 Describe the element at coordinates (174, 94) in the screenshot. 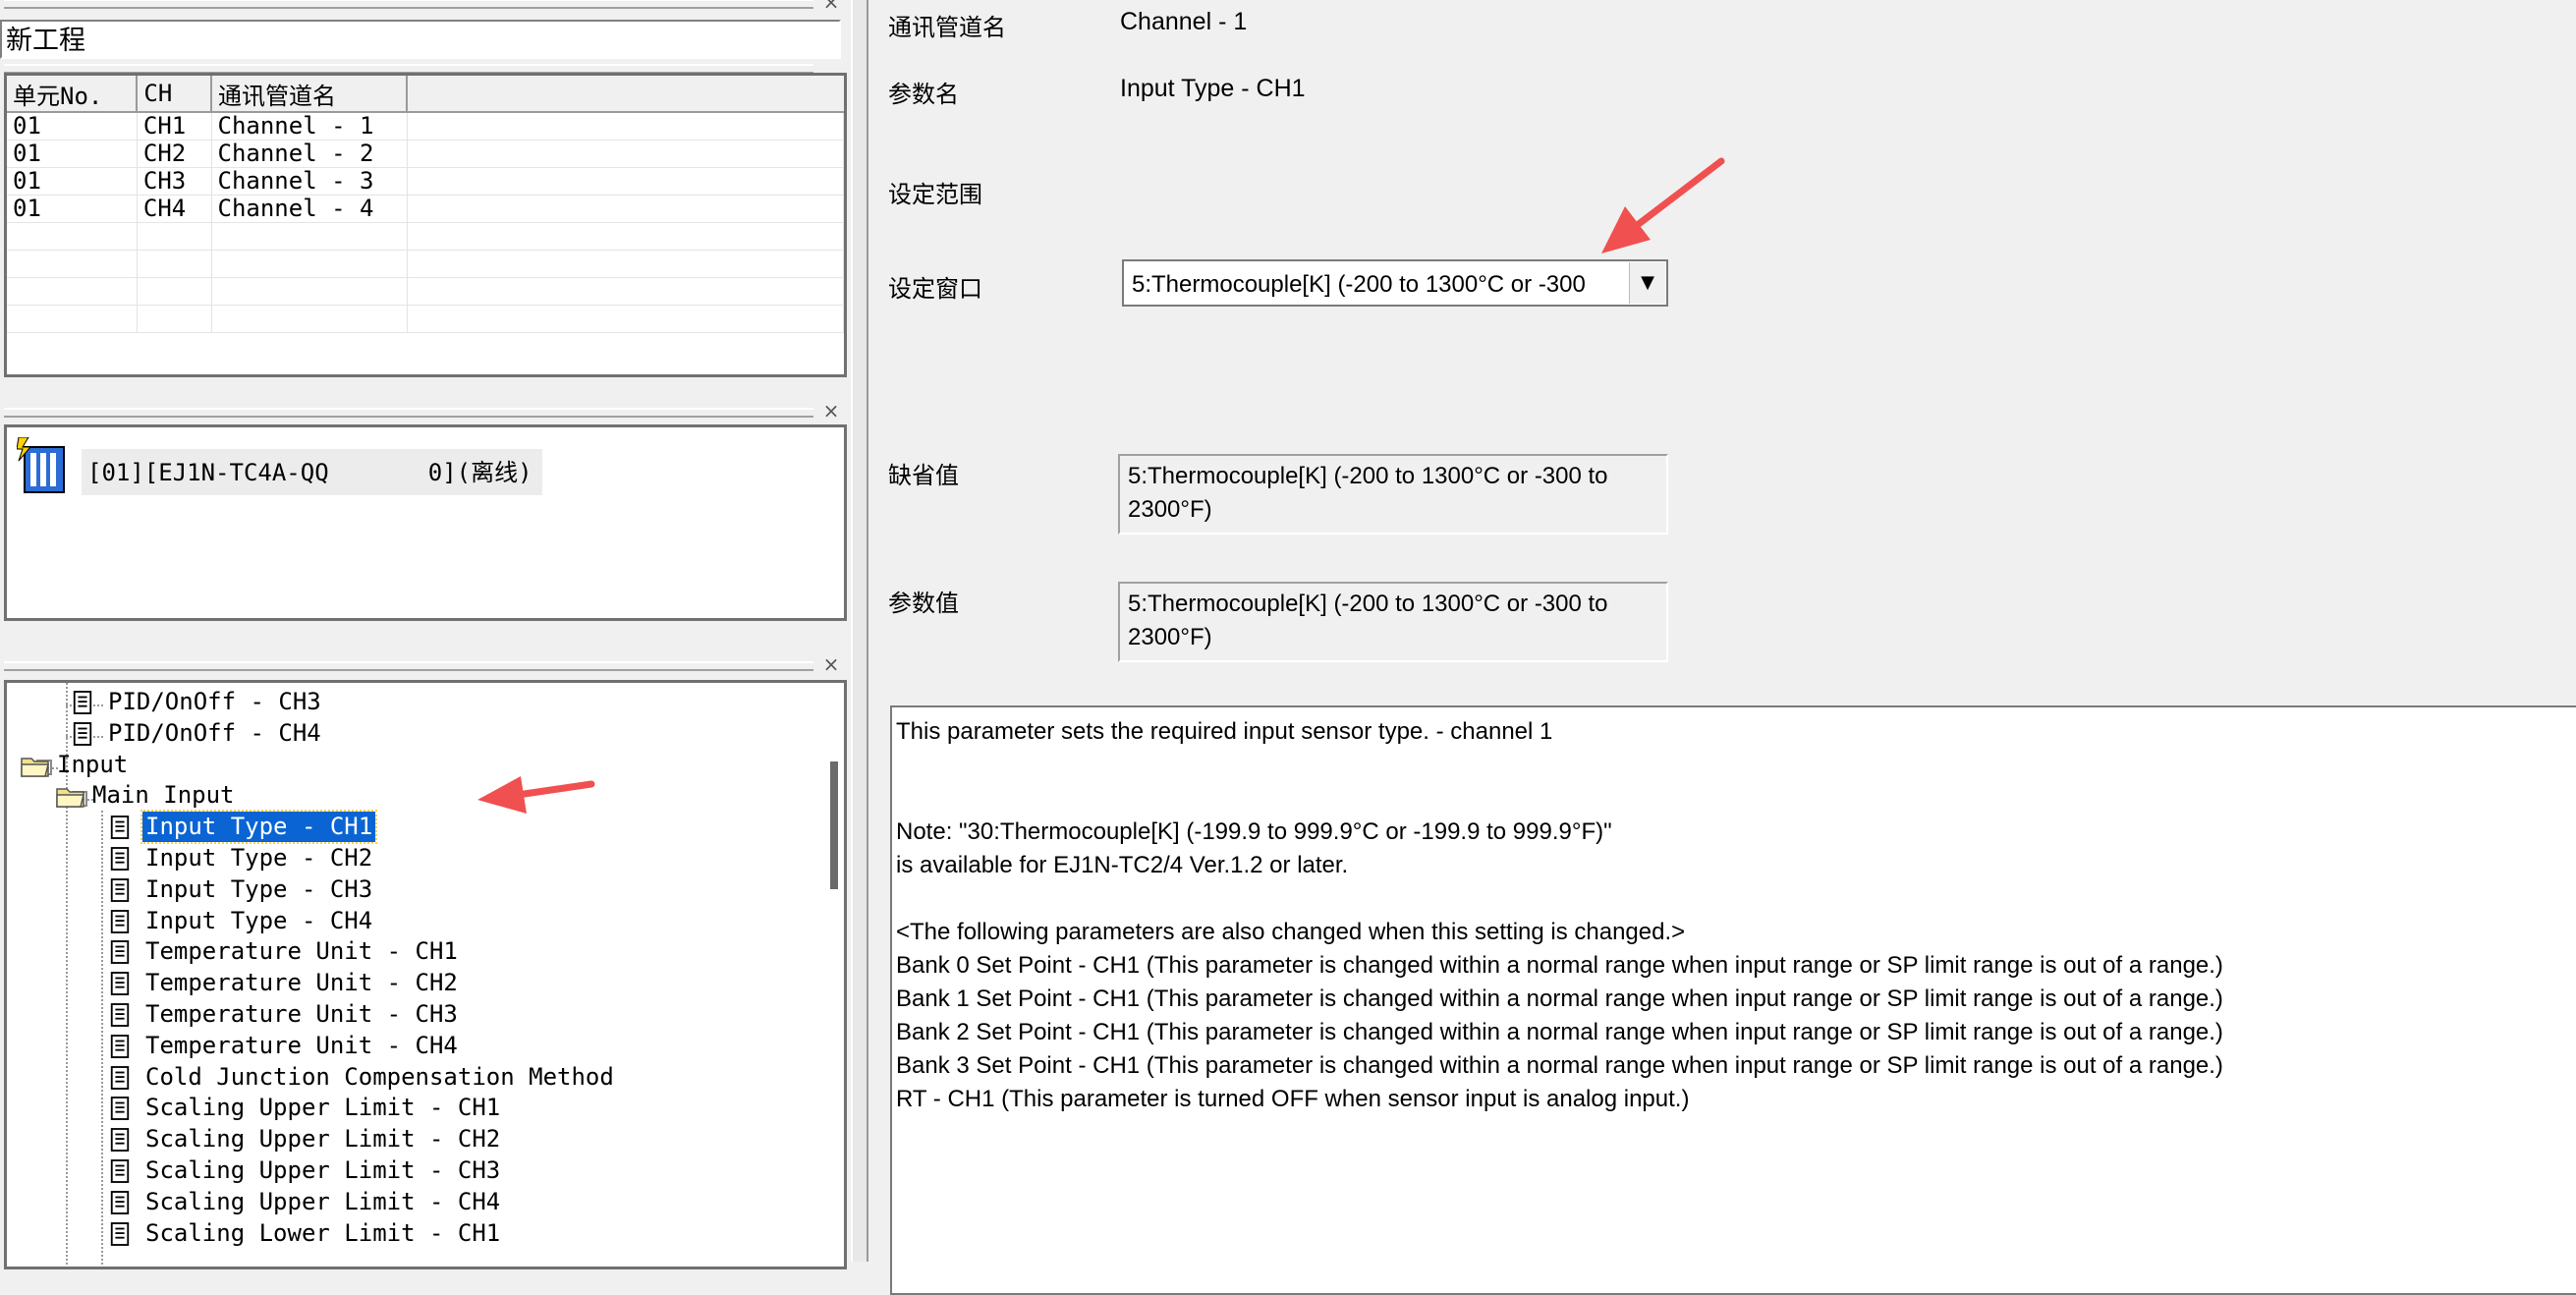

I see `column-header-ch: CH` at that location.